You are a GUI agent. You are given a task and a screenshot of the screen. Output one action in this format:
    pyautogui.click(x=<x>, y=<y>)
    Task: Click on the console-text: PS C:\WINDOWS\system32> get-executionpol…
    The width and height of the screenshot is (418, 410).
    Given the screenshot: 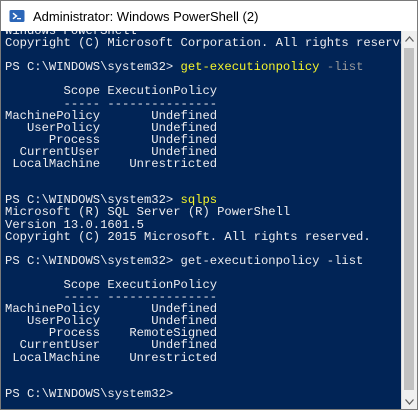 What is the action you would take?
    pyautogui.click(x=184, y=260)
    